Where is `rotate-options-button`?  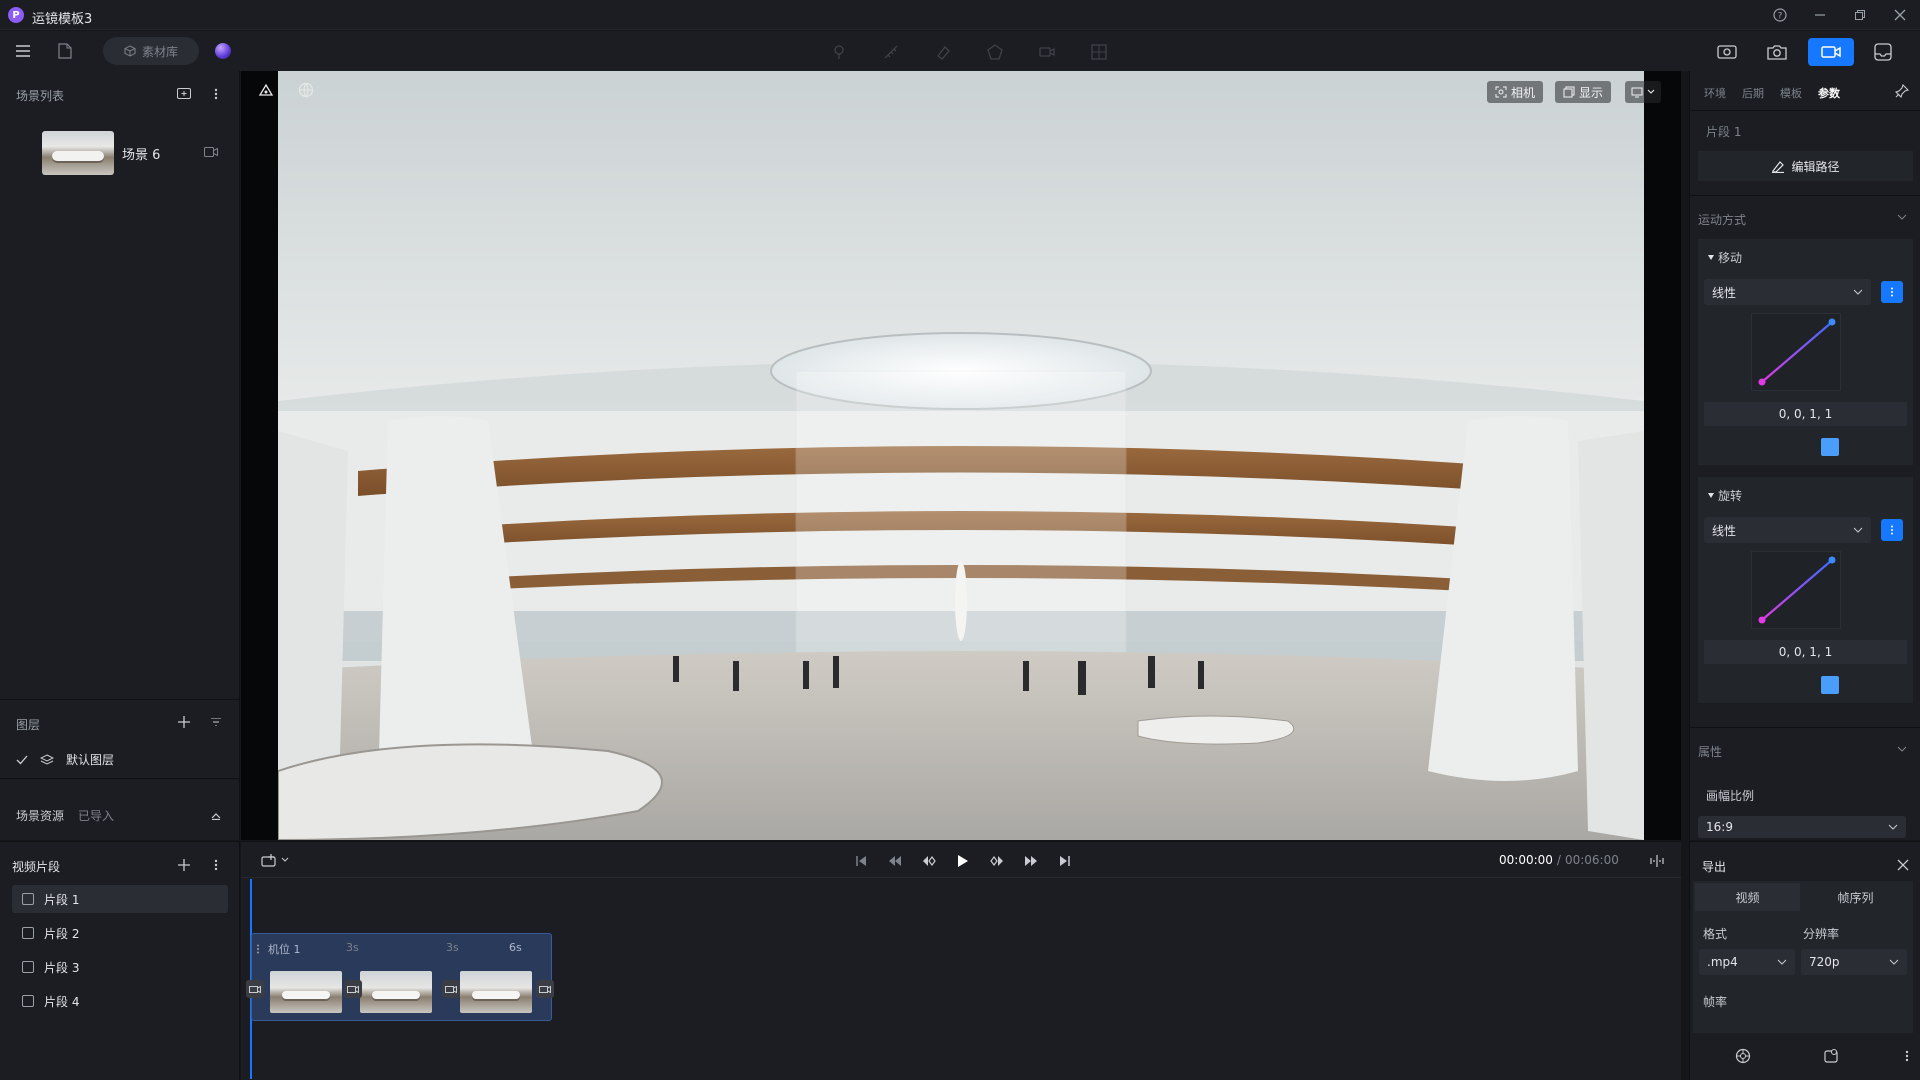
rotate-options-button is located at coordinates (1892, 530).